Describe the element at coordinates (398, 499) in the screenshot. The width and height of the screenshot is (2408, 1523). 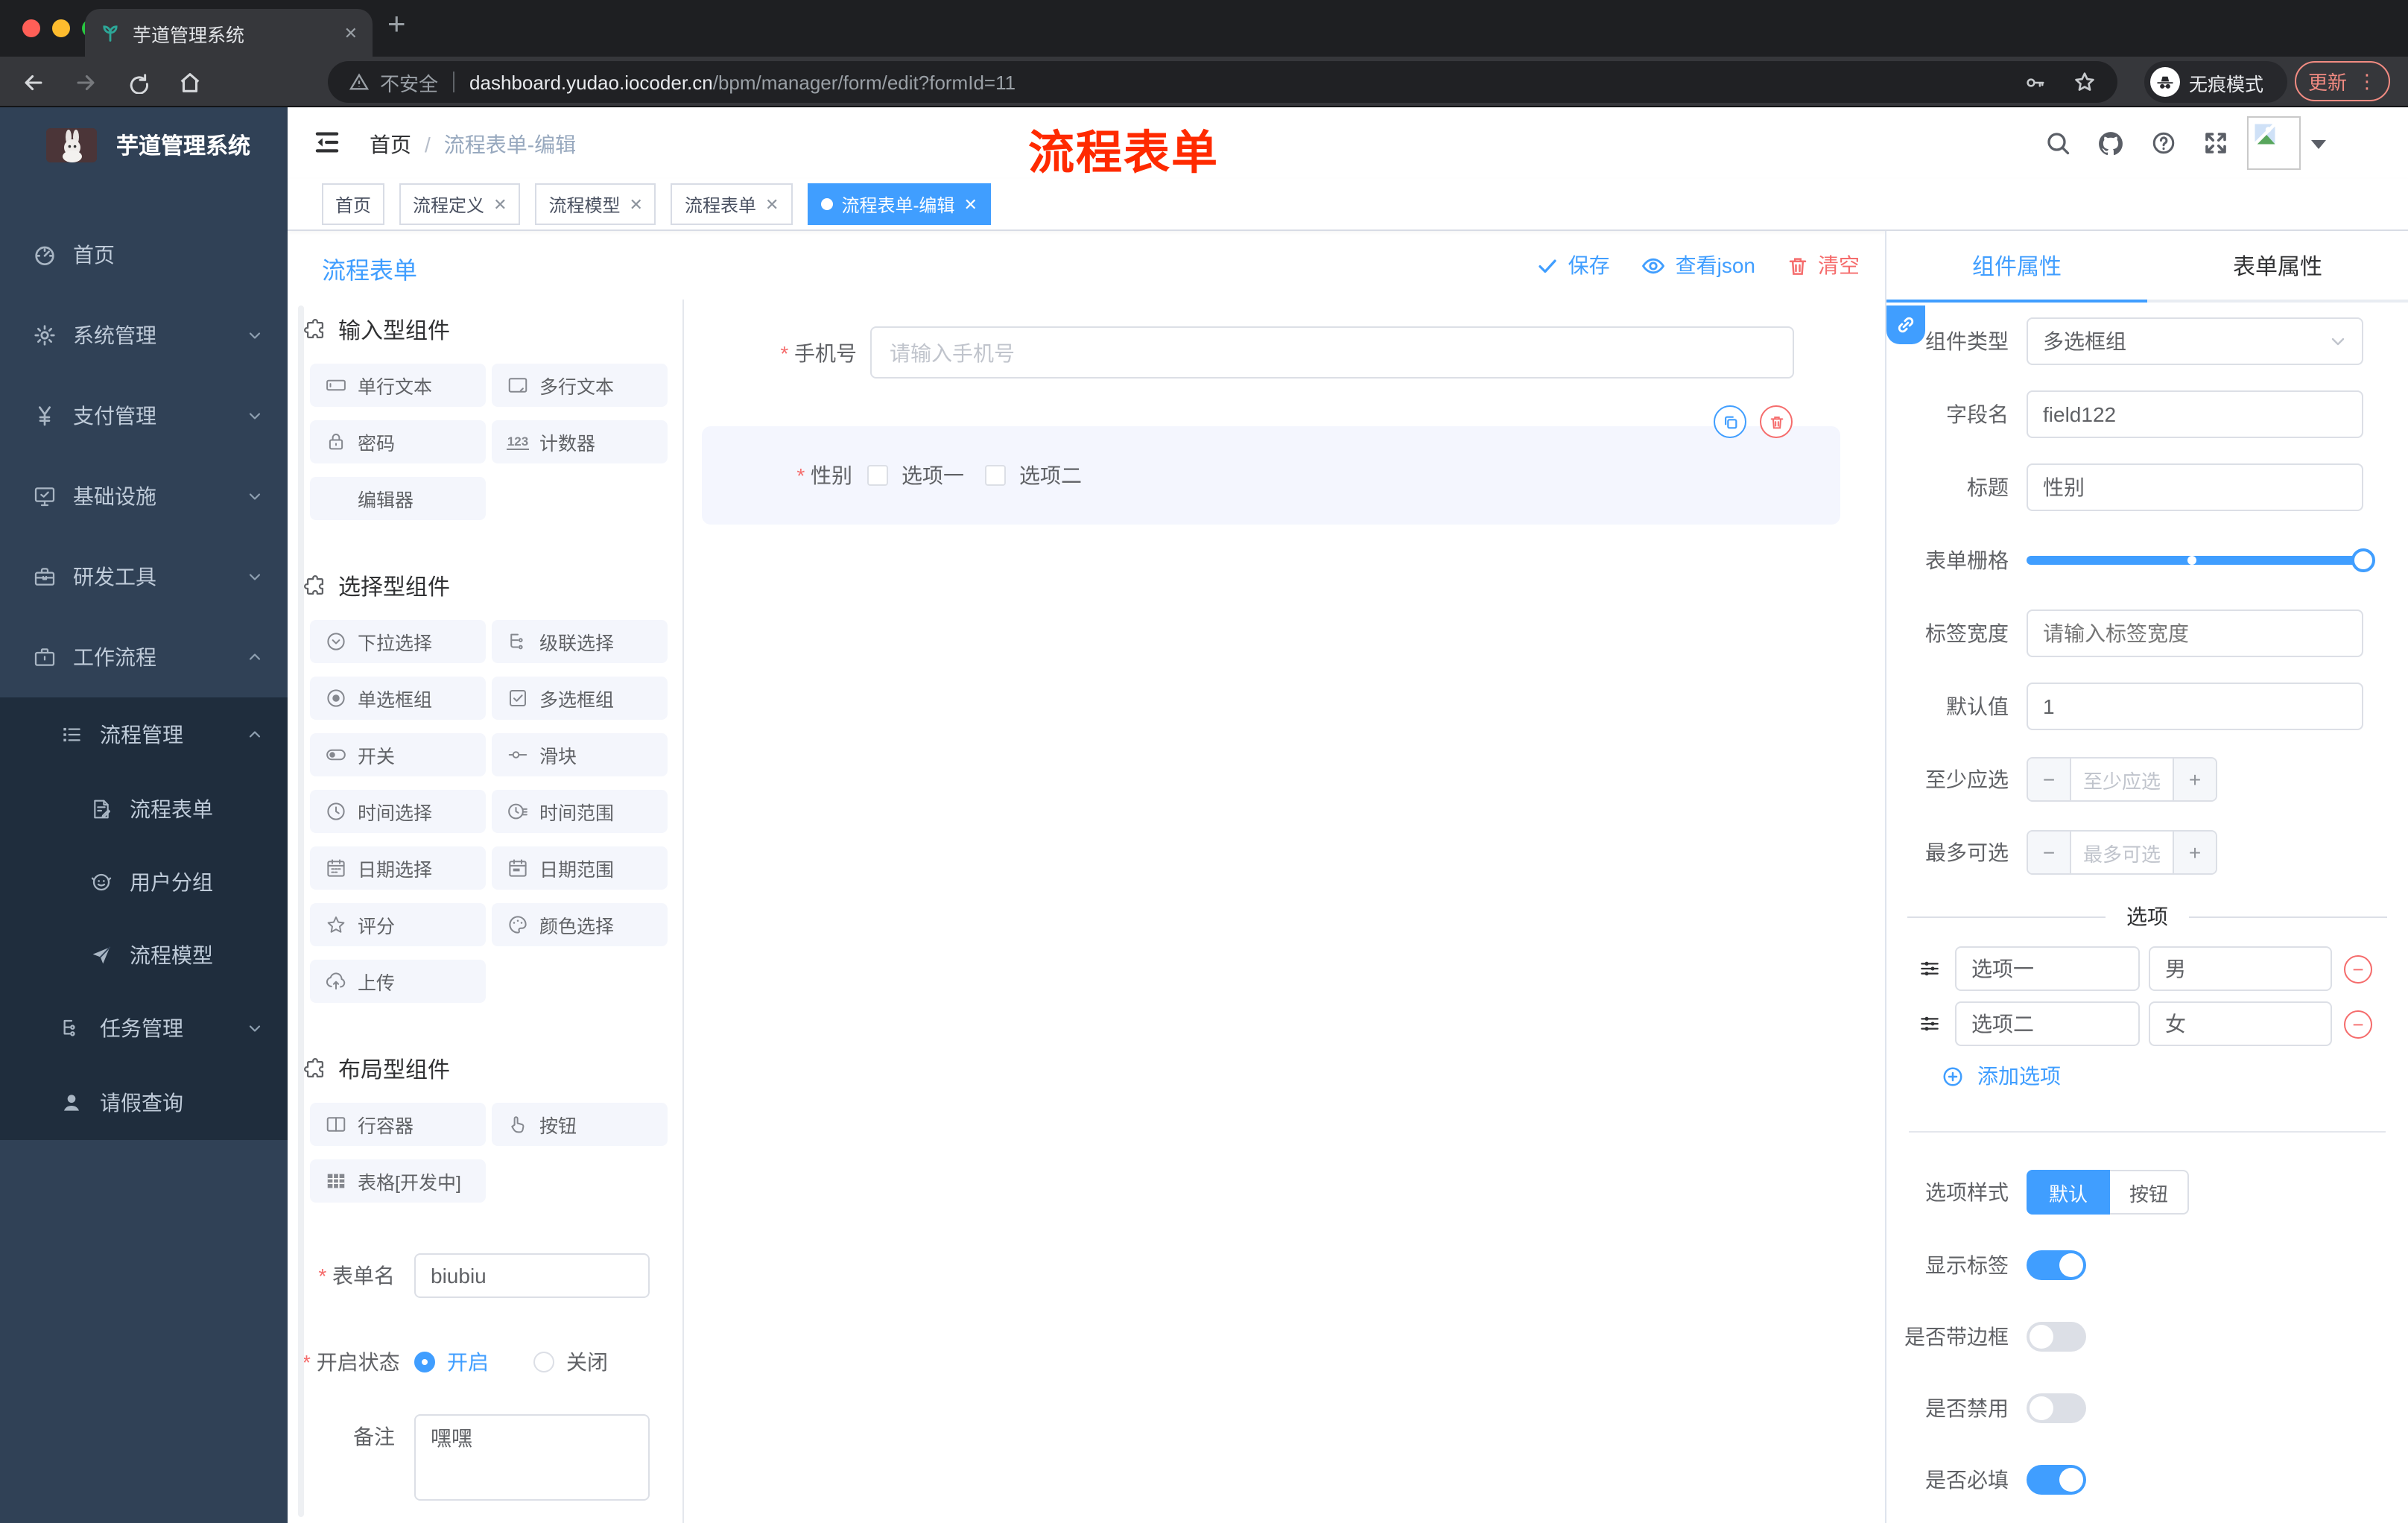
I see `component-item-编辑器: 编辑器` at that location.